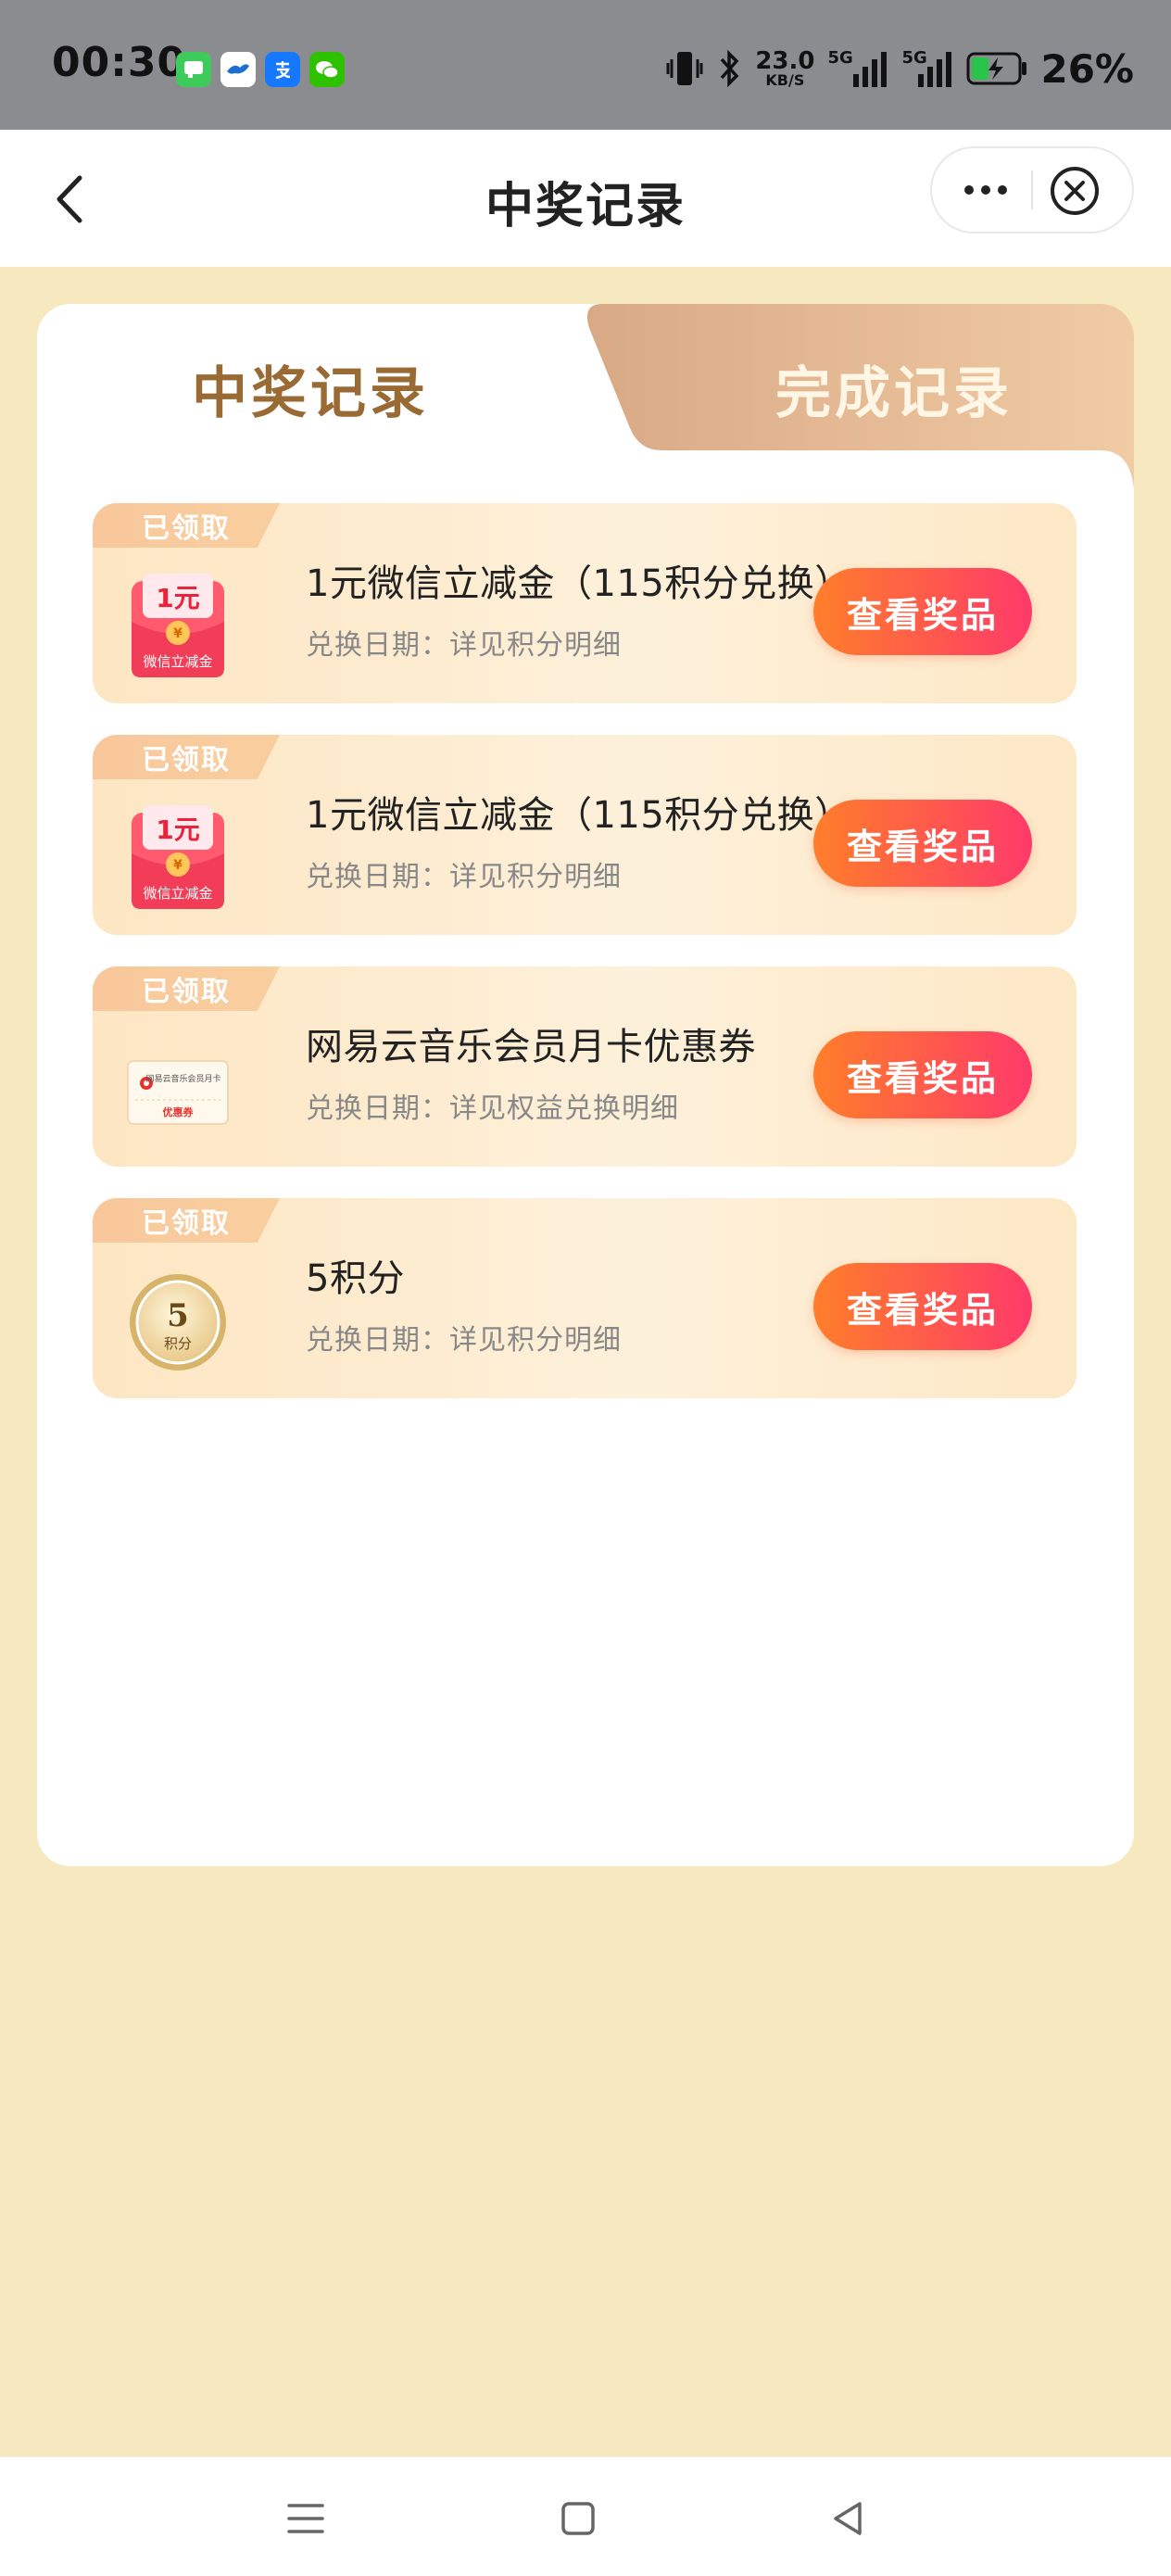 The height and width of the screenshot is (2576, 1171). I want to click on thumb-caption: 积分, so click(178, 1344).